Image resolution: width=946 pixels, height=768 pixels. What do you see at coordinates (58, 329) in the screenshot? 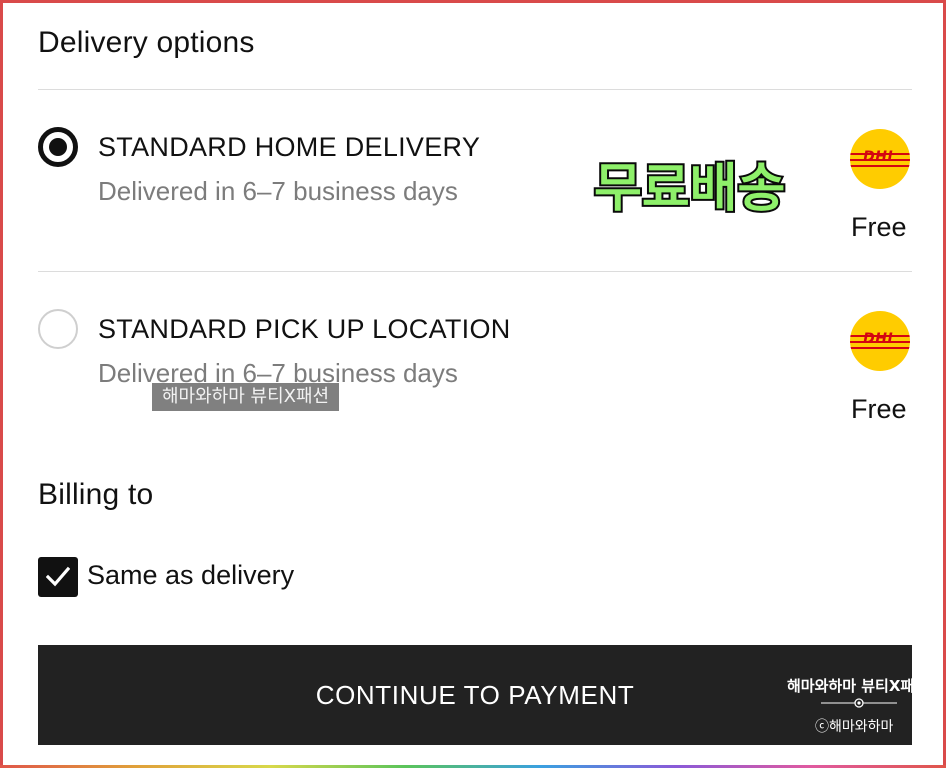
I see `radio-unselected-icon` at bounding box center [58, 329].